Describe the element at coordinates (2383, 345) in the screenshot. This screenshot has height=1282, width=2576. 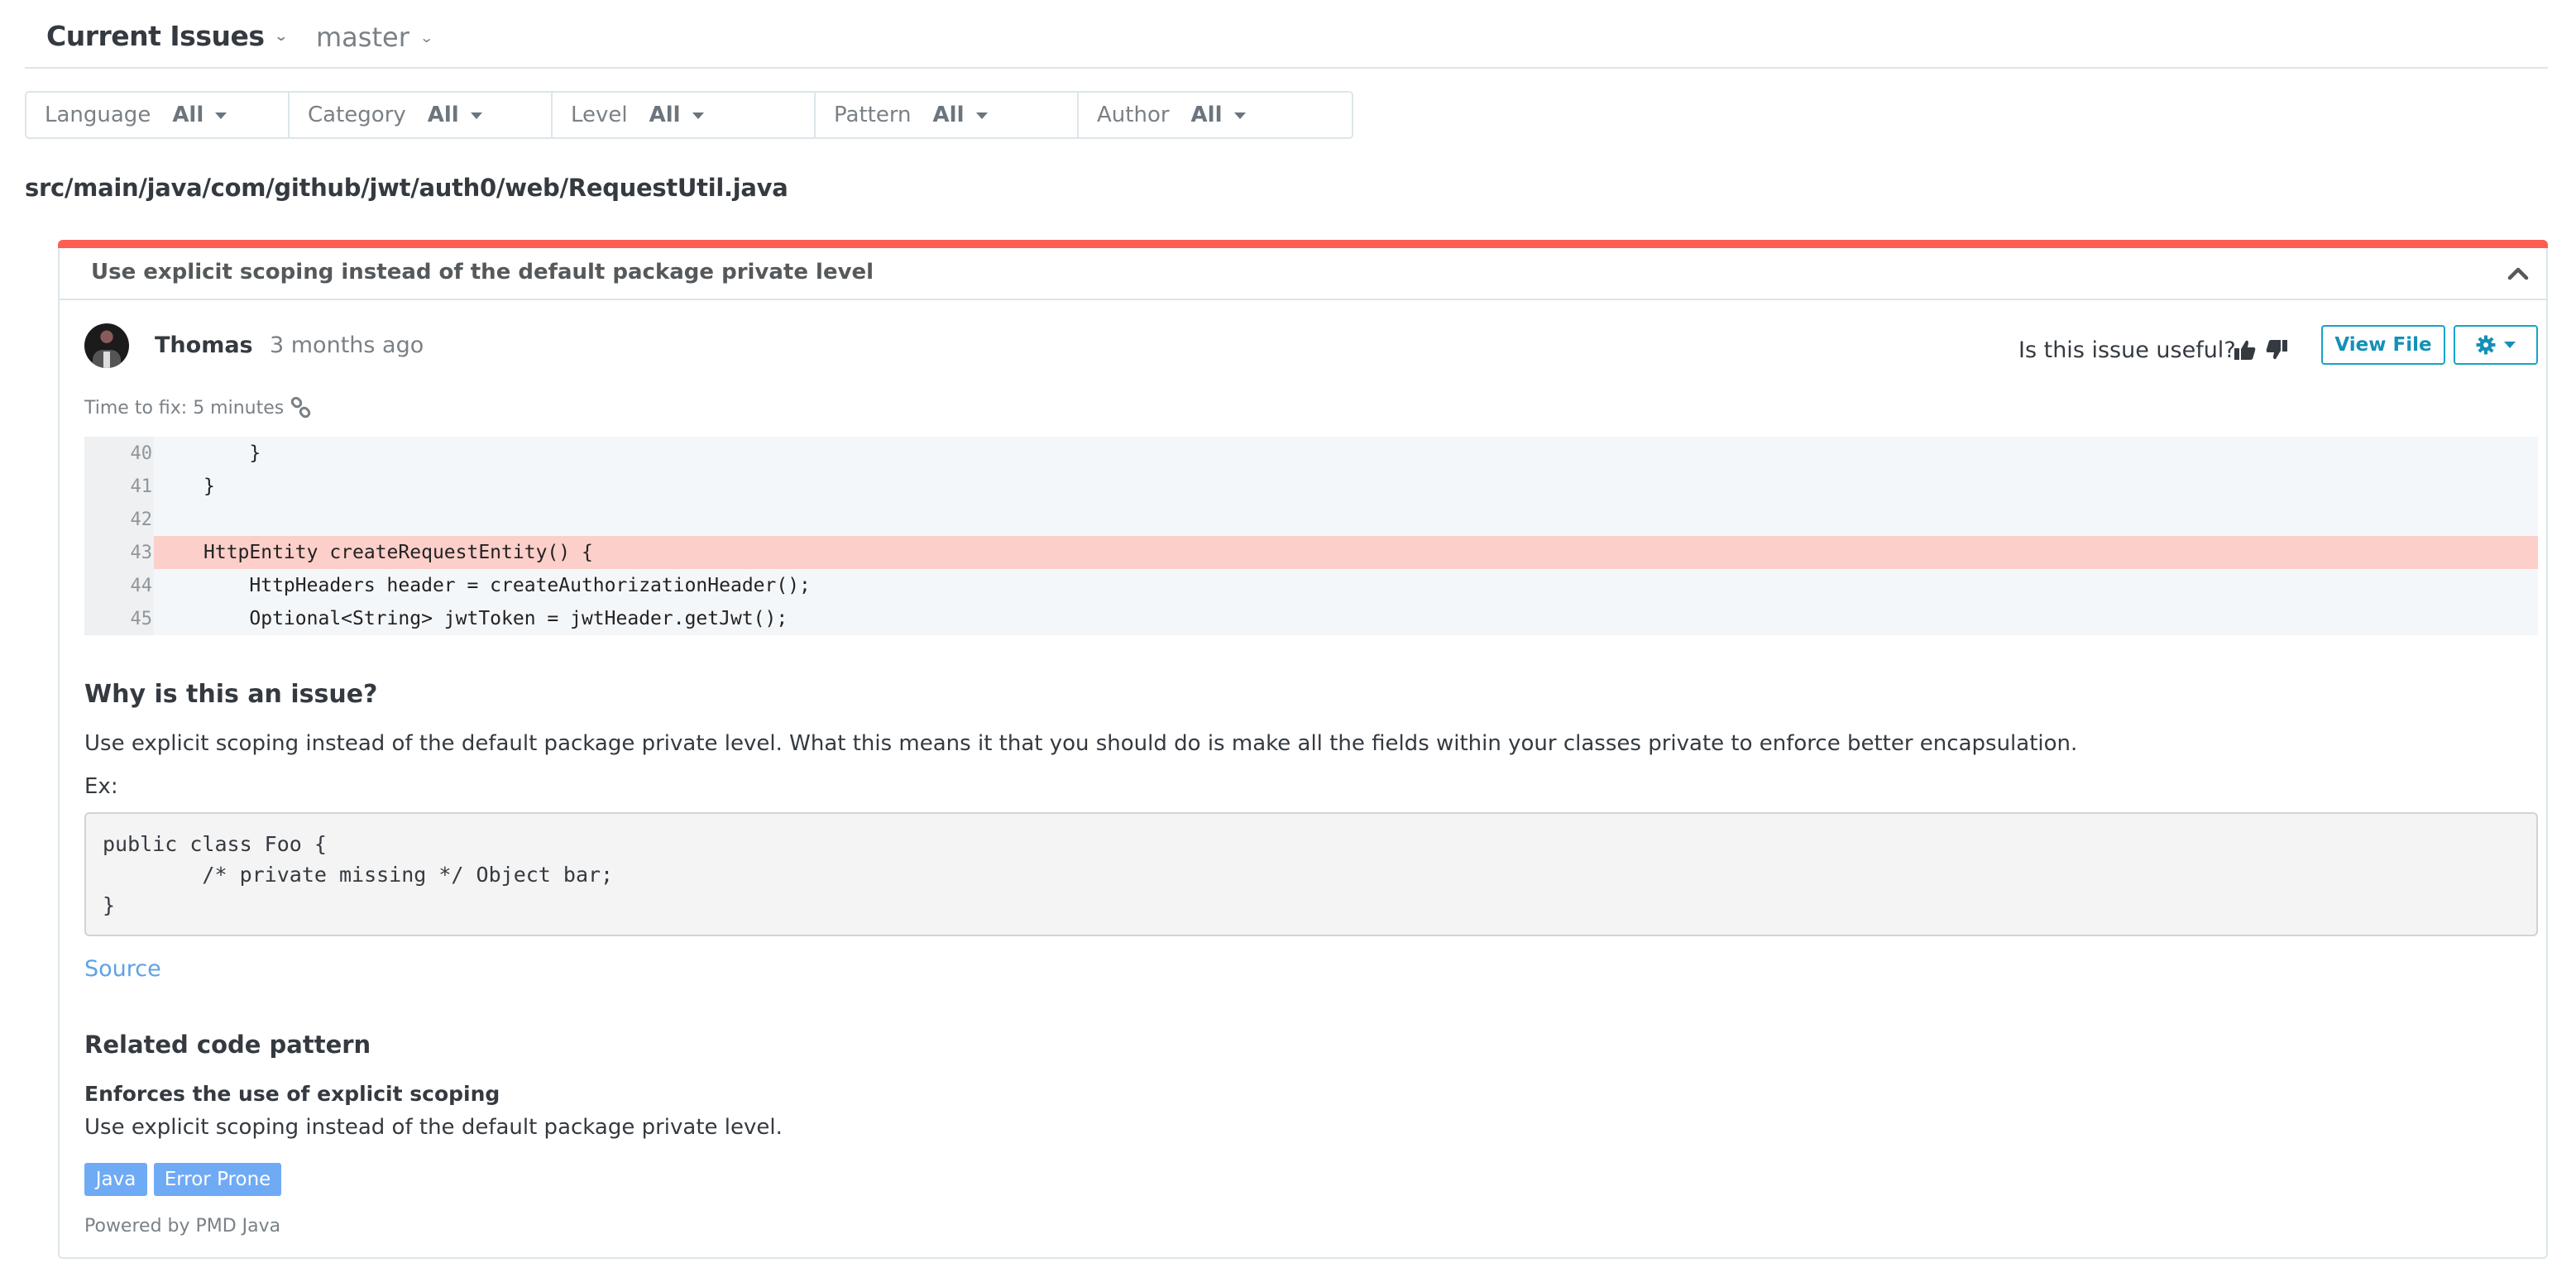
I see `view-file-button: View File` at that location.